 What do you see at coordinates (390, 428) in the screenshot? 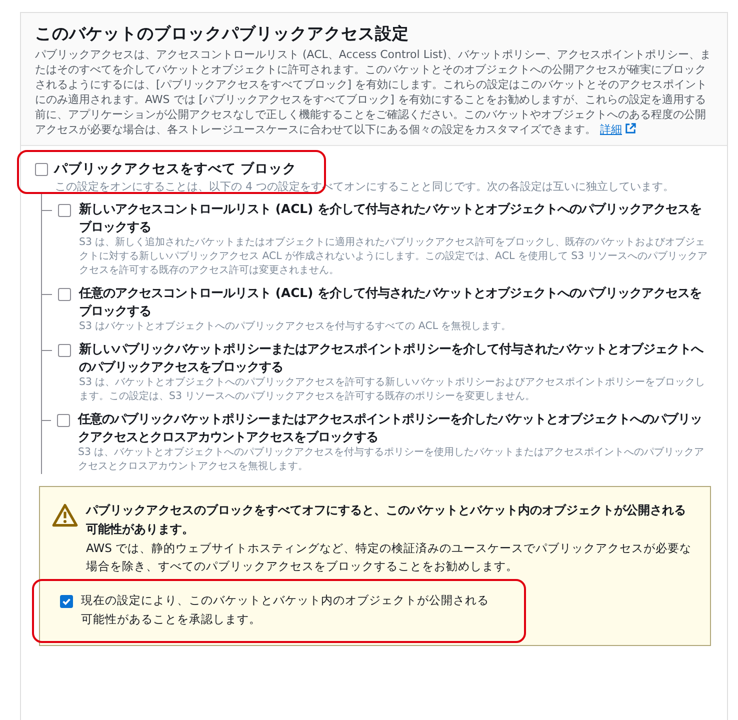
I see `checkbox-label: 任意のパブリックバケットポリシーまたはアクセスポイントポリシーを介したバケットとオブジェクトへのパブリックアクセスとクロスアカウントアクセスをブロックする` at bounding box center [390, 428].